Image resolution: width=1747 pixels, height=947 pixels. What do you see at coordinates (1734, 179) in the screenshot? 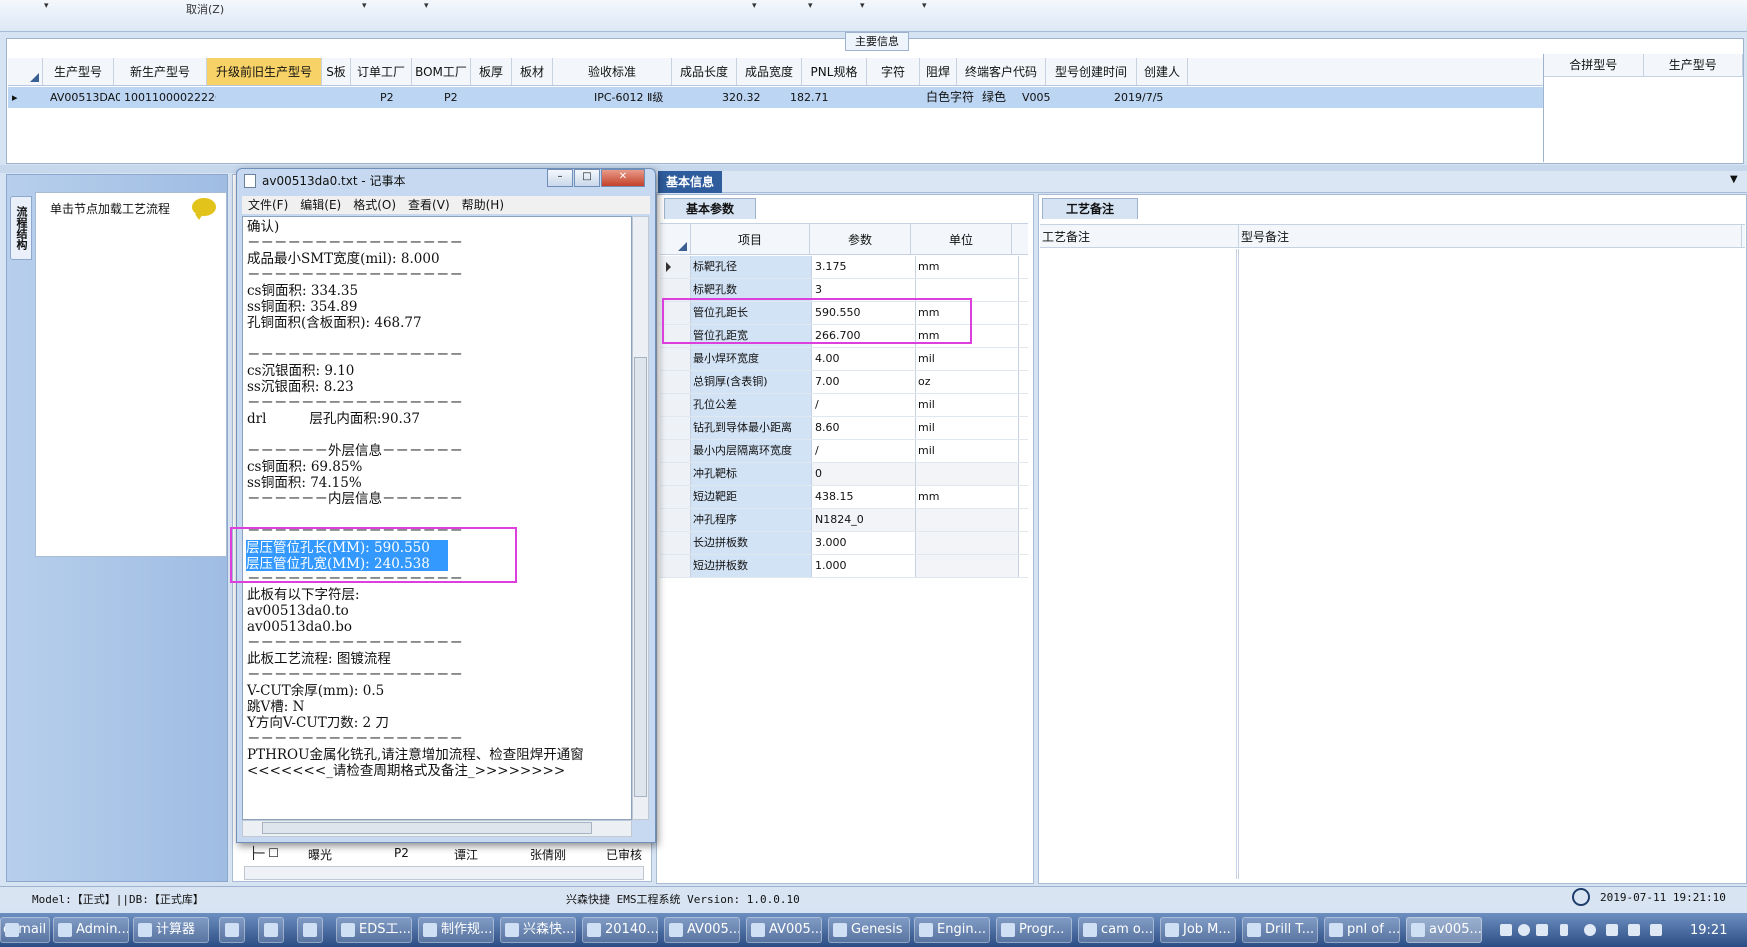
I see `chevron-down-icon: ▼` at bounding box center [1734, 179].